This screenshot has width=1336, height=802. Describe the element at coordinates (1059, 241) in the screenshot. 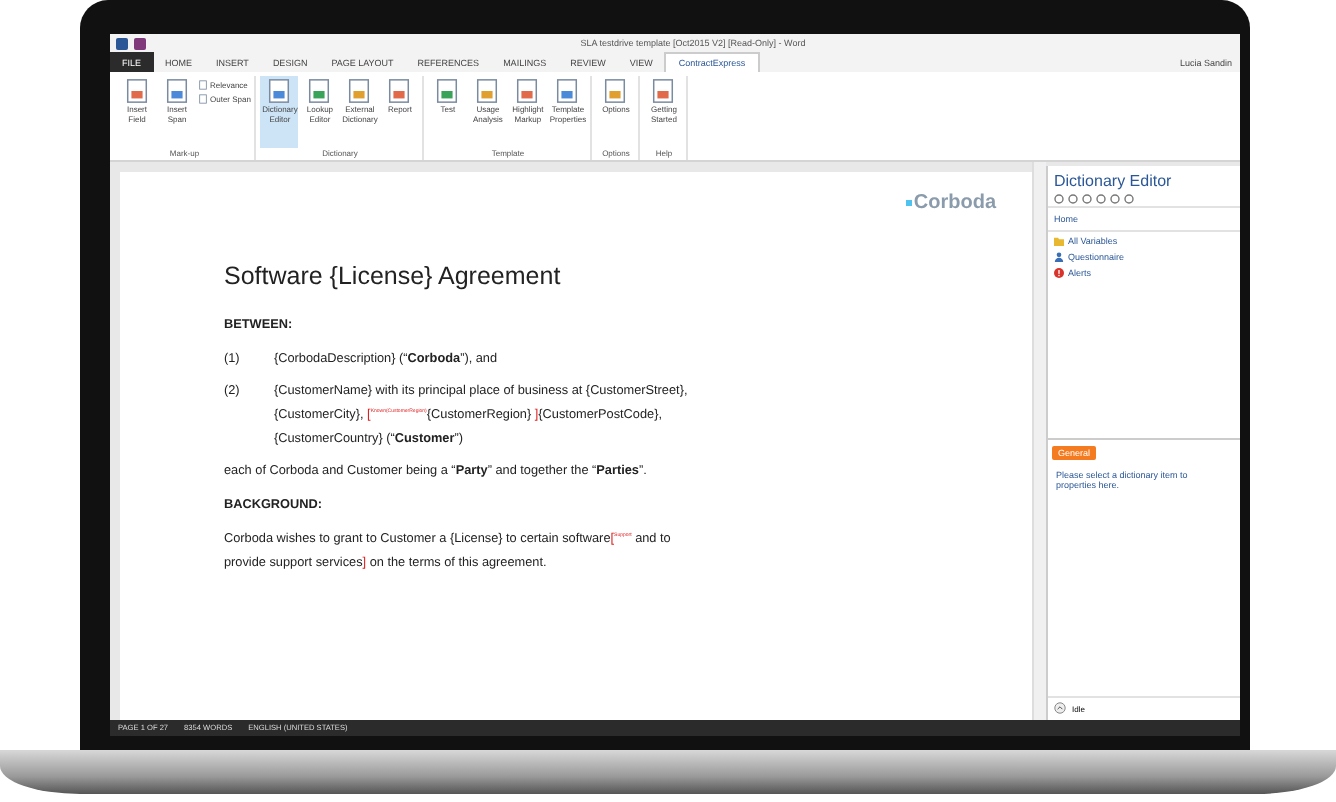

I see `folder-icon` at that location.